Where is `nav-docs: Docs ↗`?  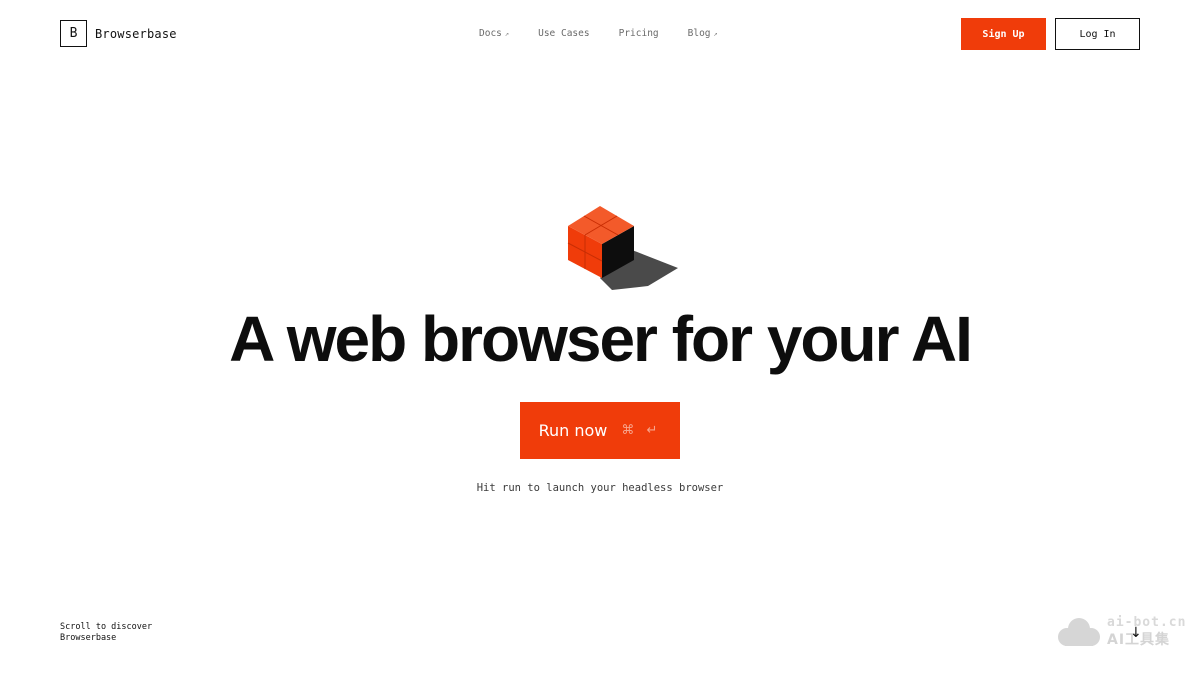
nav-docs: Docs ↗ is located at coordinates (494, 33).